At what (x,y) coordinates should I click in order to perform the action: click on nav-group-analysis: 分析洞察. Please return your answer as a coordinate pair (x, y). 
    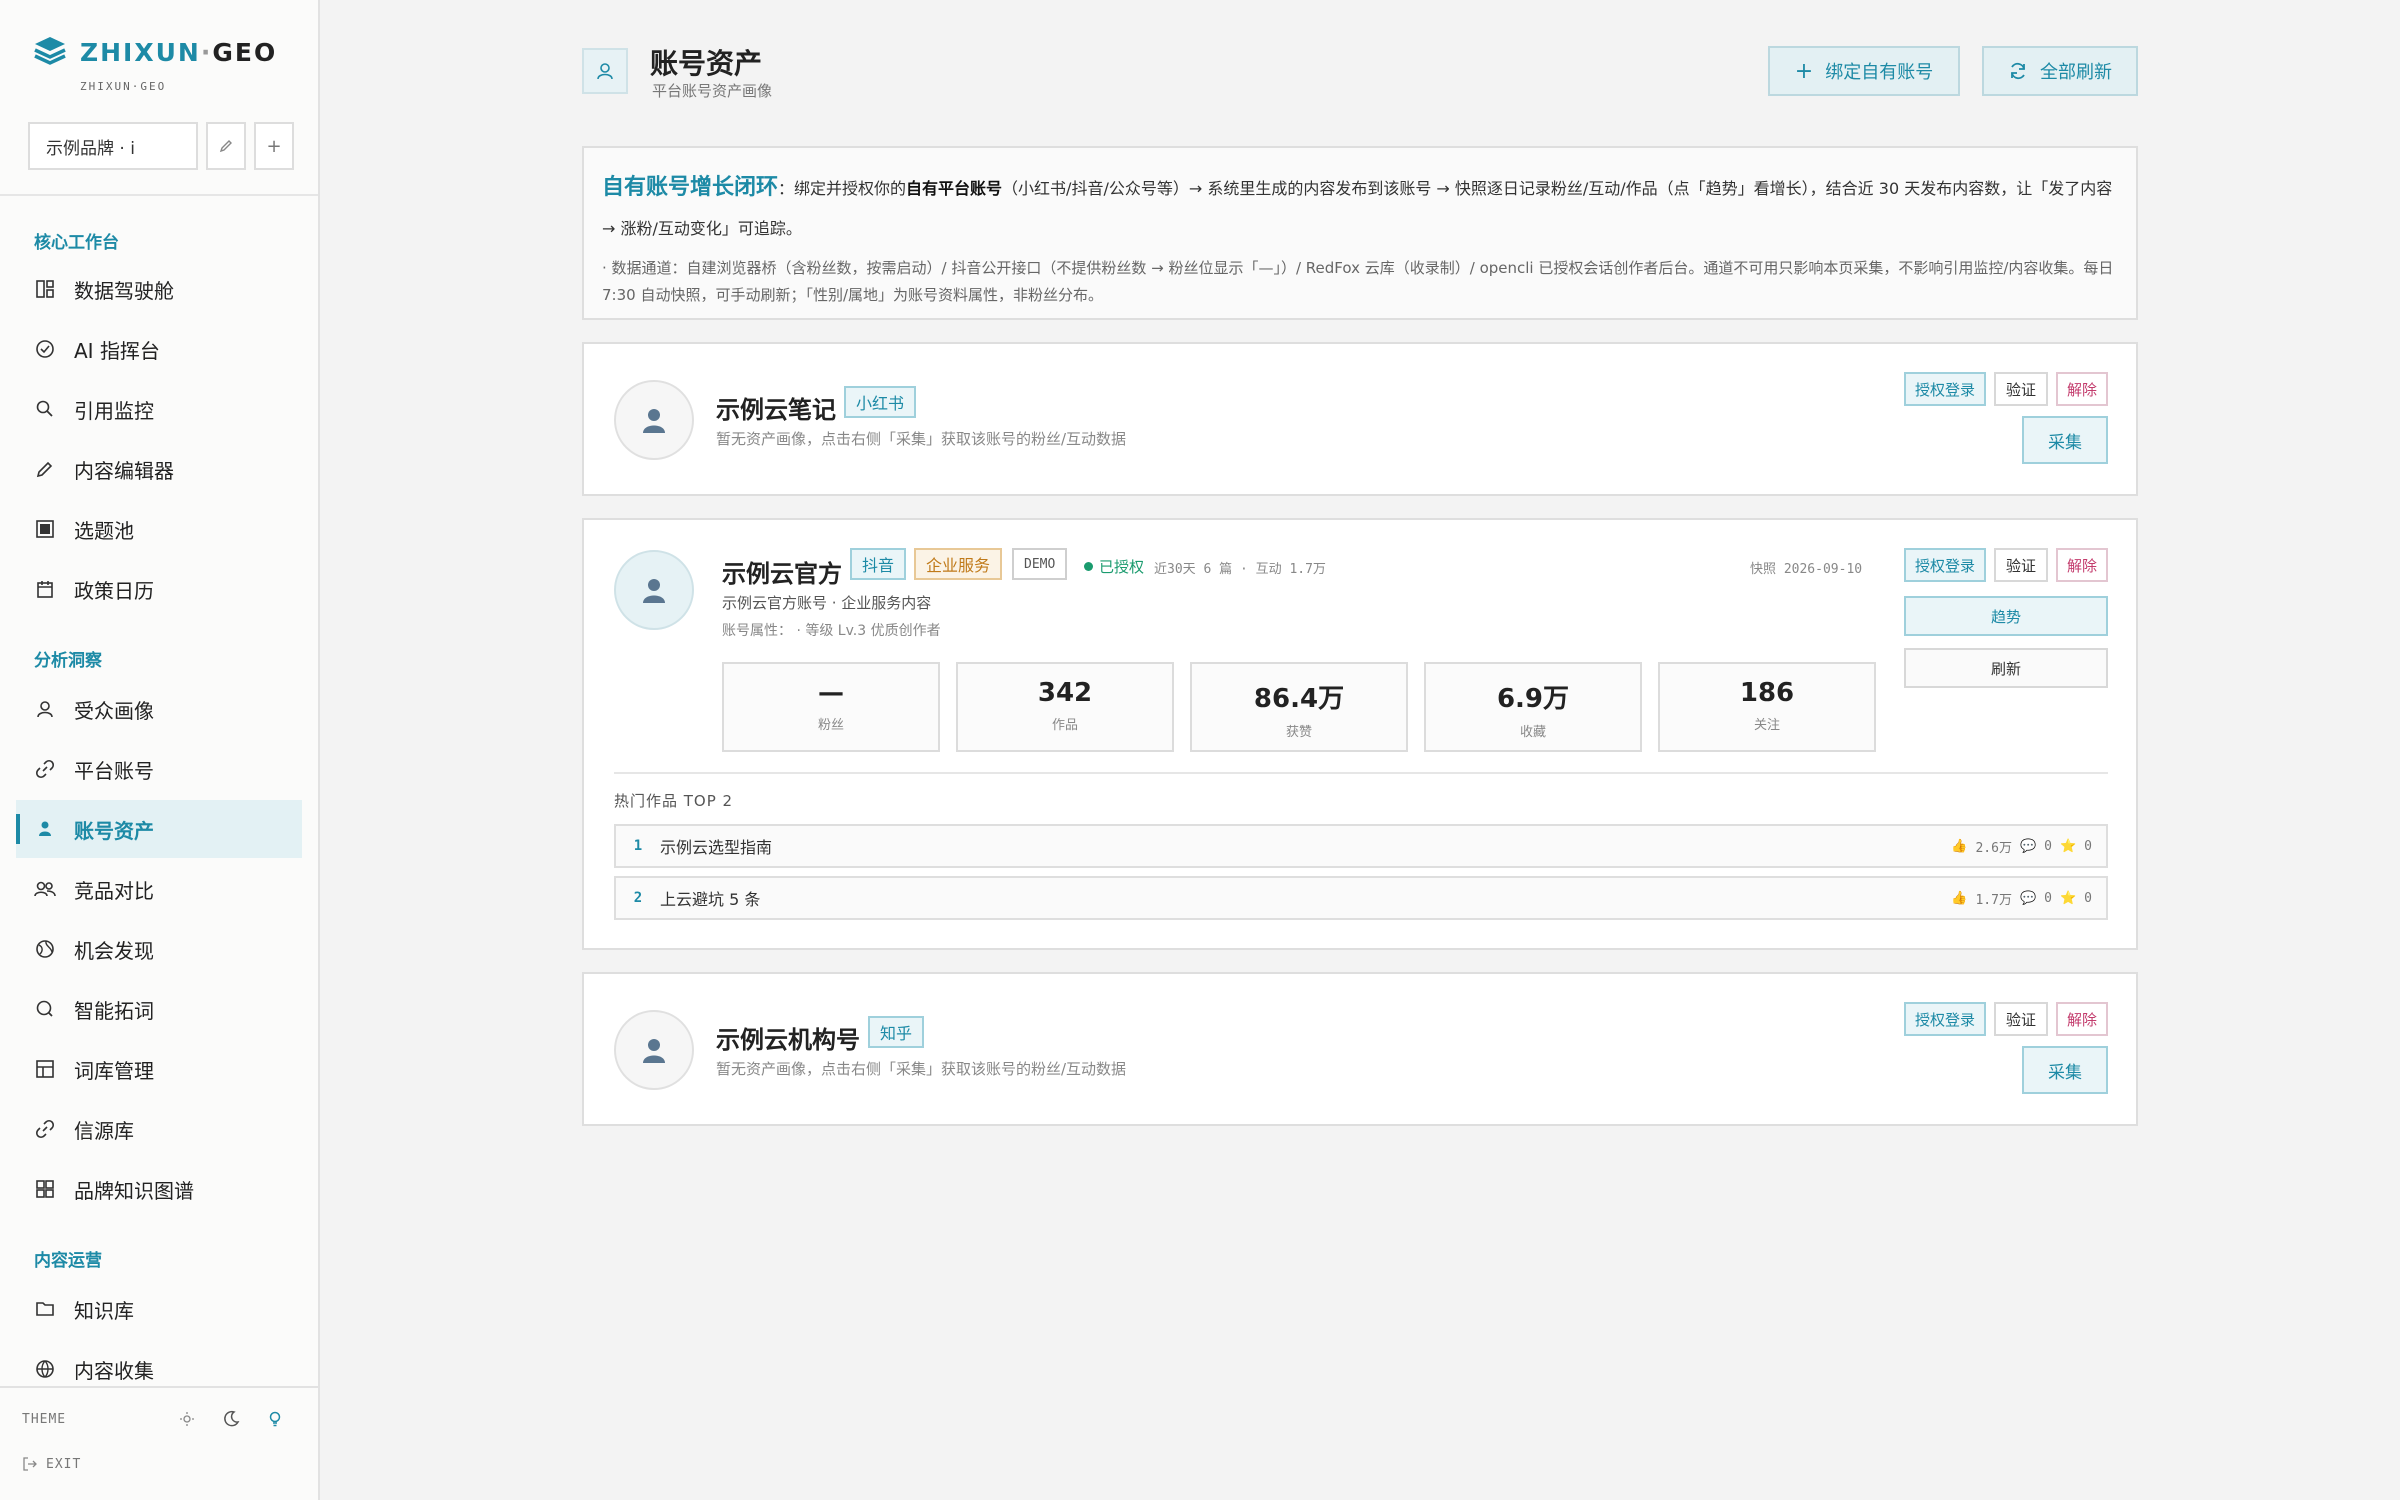
    Looking at the image, I should click on (68, 661).